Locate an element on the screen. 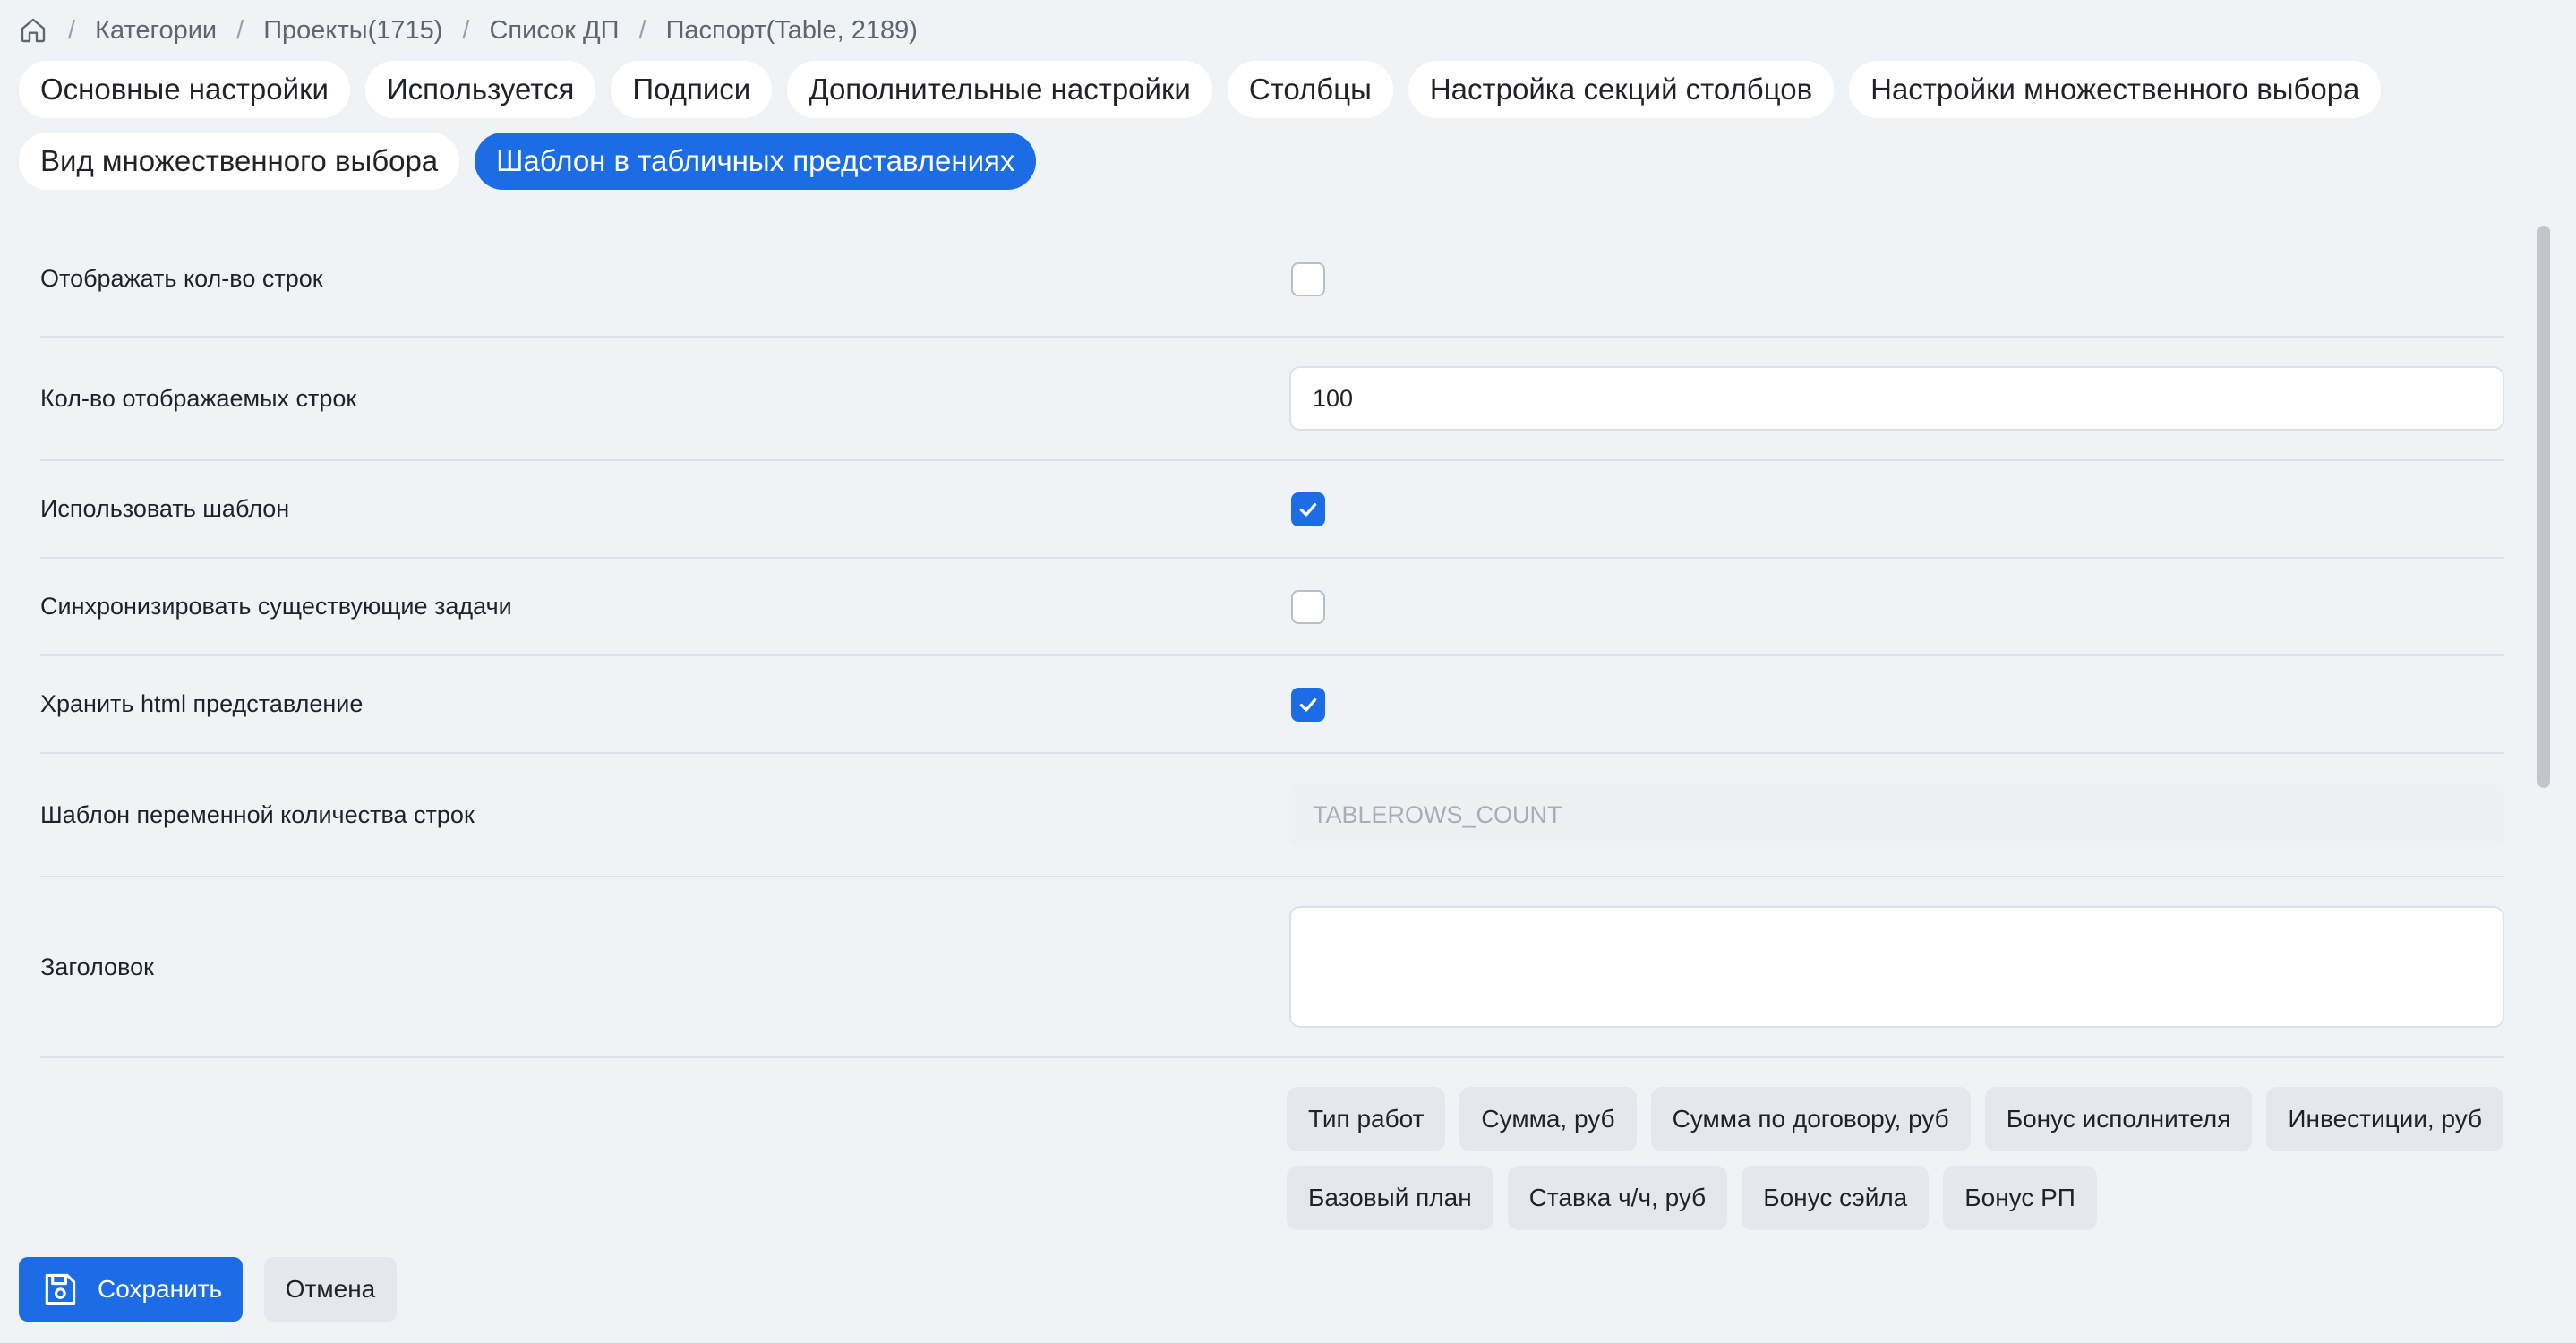 The height and width of the screenshot is (1343, 2576). variable-chip: Тип работ is located at coordinates (1366, 1119).